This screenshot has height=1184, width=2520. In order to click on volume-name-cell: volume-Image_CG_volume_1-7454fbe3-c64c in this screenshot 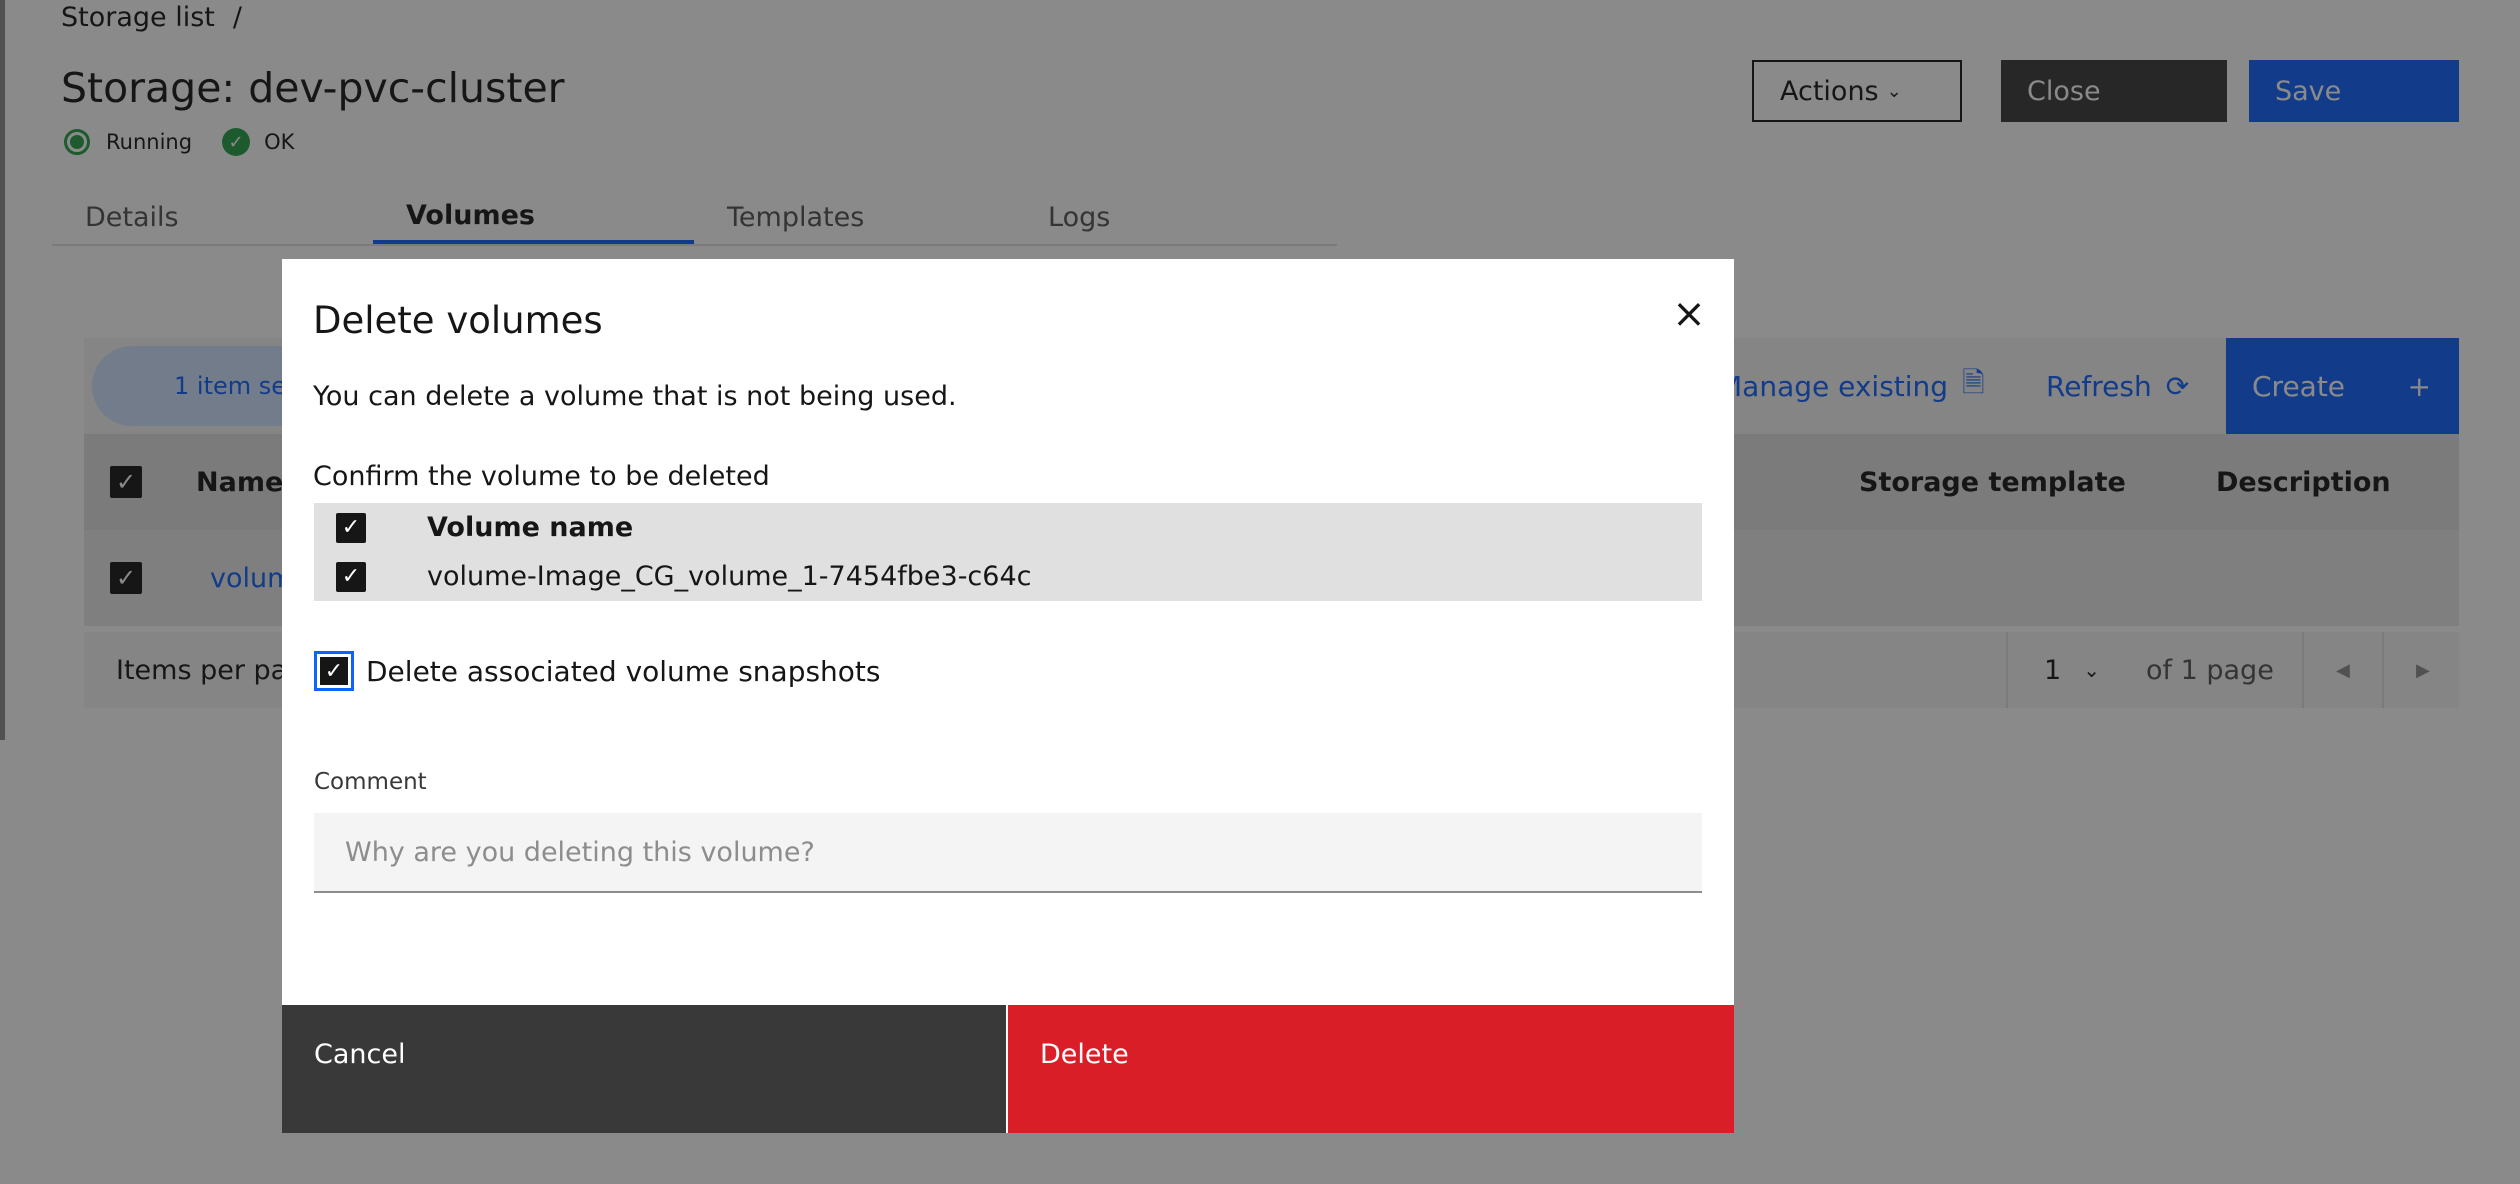, I will do `click(729, 576)`.